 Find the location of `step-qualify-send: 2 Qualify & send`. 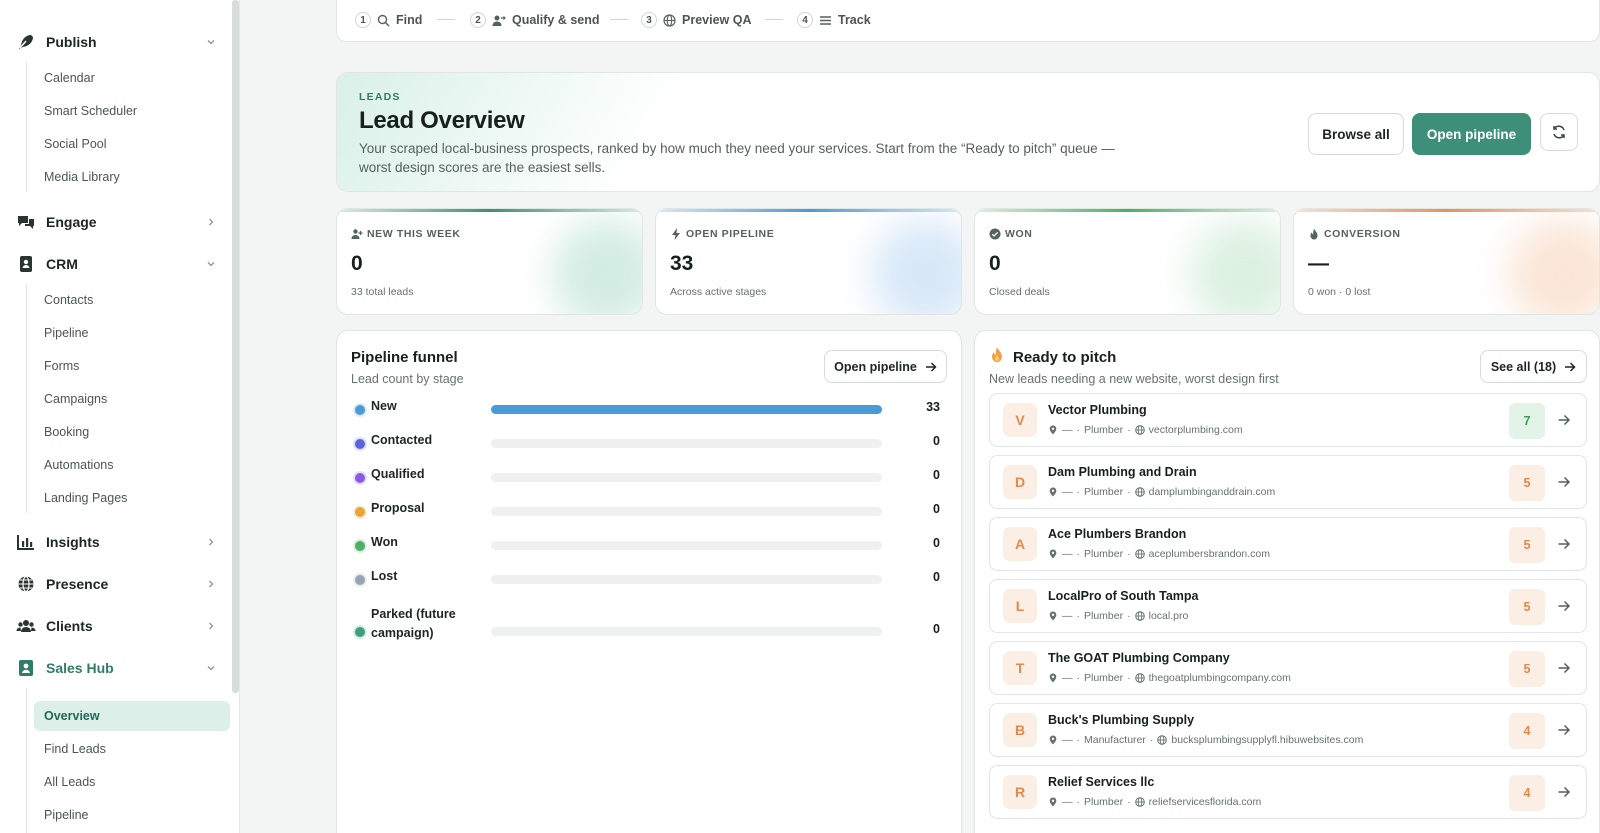

step-qualify-send: 2 Qualify & send is located at coordinates (535, 20).